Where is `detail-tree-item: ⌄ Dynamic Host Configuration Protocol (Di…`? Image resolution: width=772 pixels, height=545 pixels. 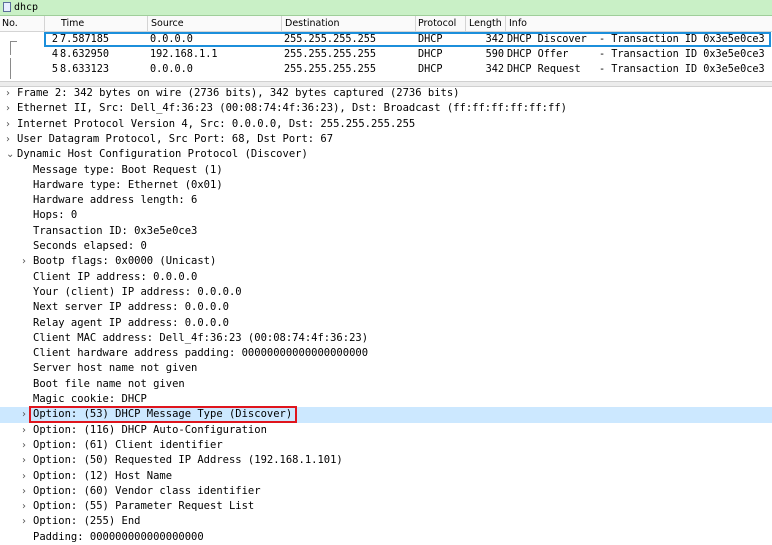
detail-tree-item: ⌄ Dynamic Host Configuration Protocol (Di… is located at coordinates (386, 154).